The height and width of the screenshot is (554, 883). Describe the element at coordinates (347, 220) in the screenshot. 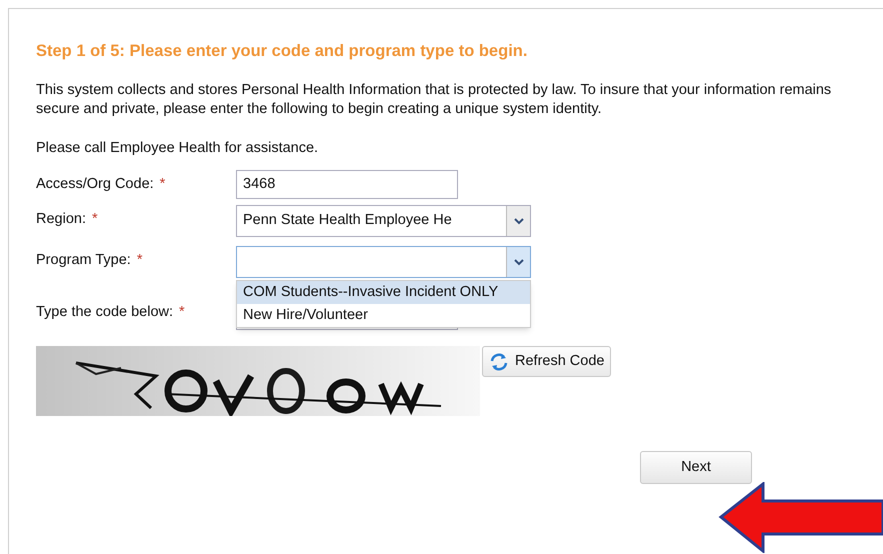

I see `select-value: Penn State Health Employee He` at that location.